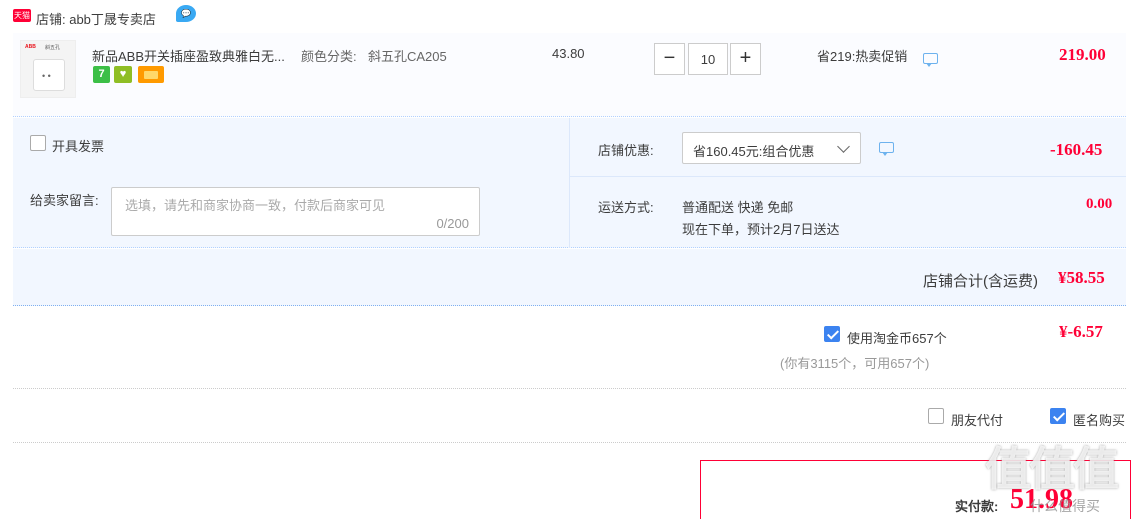 Image resolution: width=1131 pixels, height=519 pixels. Describe the element at coordinates (407, 56) in the screenshot. I see `sku-value: 斜五孔CA205` at that location.